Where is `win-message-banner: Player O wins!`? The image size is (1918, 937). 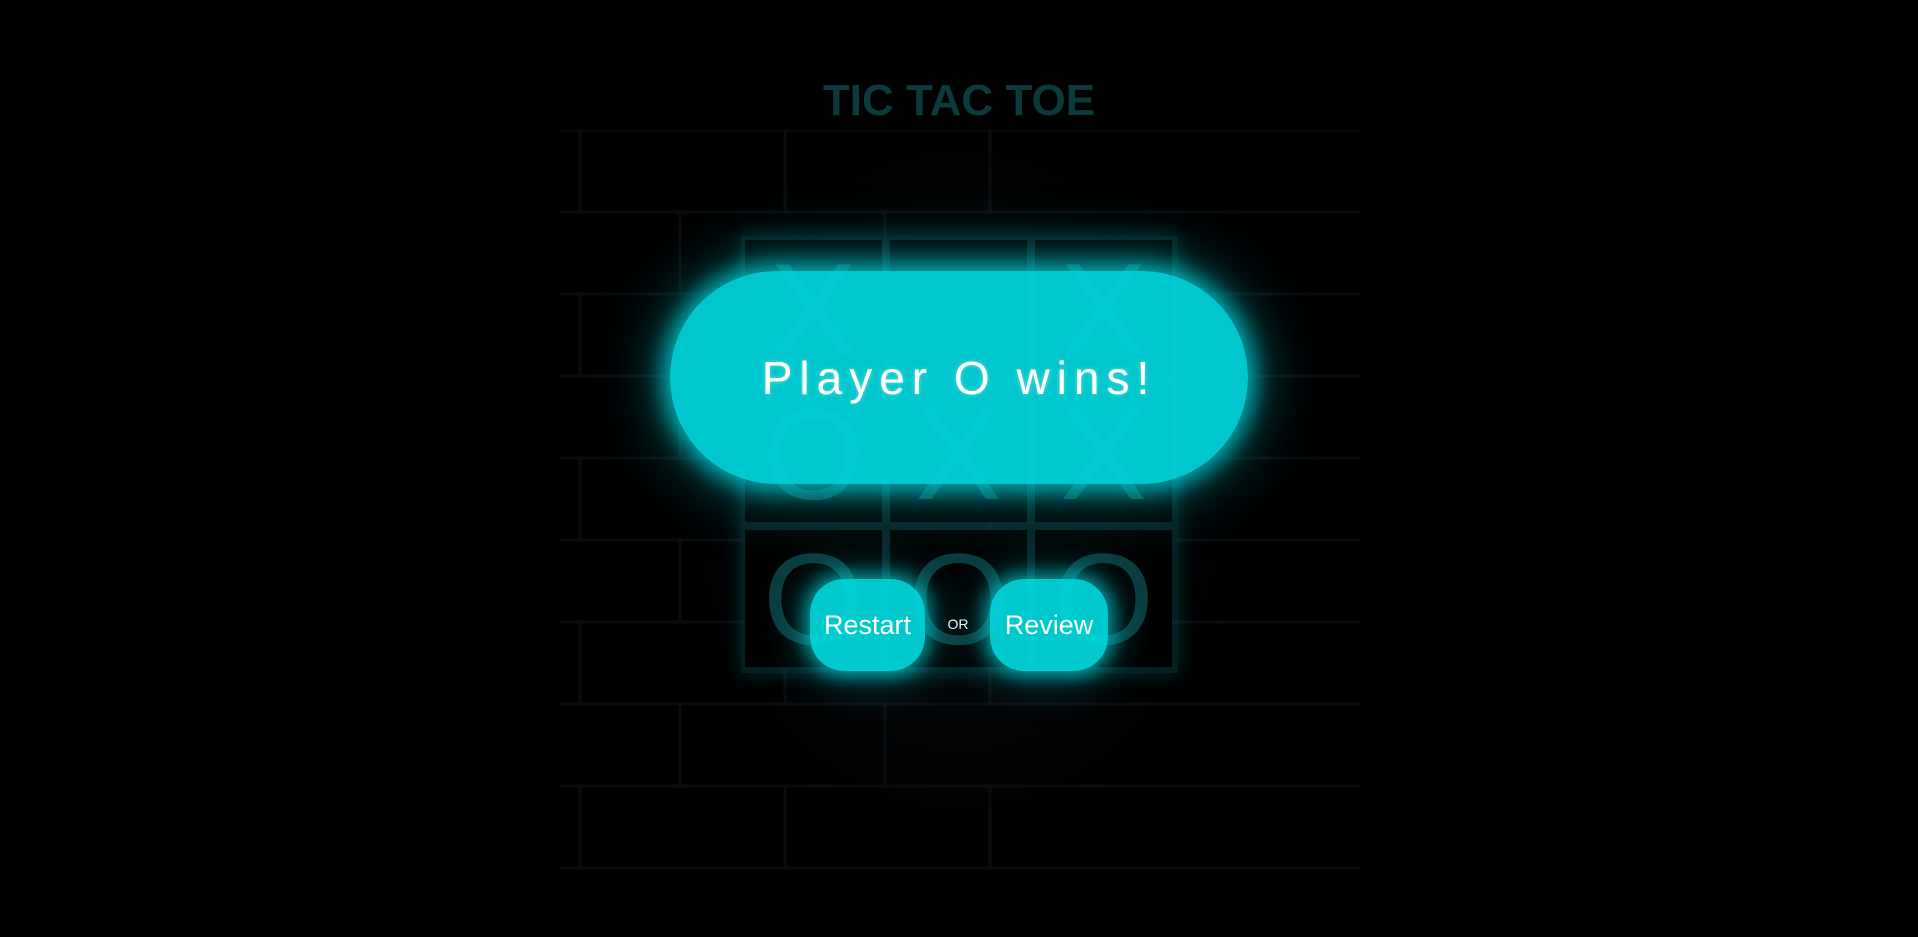
win-message-banner: Player O wins! is located at coordinates (959, 377).